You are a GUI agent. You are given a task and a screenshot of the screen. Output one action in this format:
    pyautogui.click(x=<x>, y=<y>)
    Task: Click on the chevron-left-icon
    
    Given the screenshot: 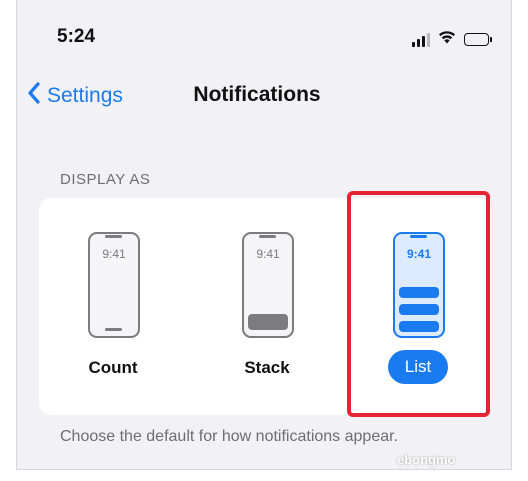 What is the action you would take?
    pyautogui.click(x=34, y=95)
    